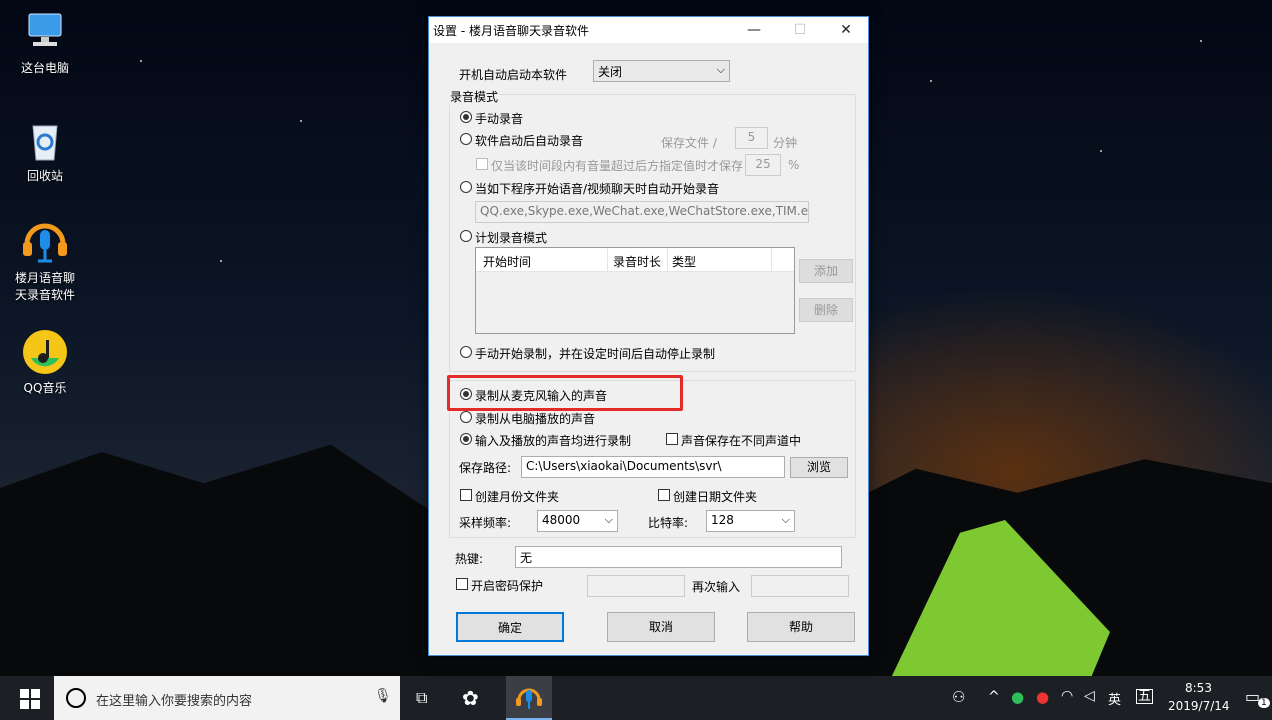  Describe the element at coordinates (466, 187) in the screenshot. I see `auto-on-programs-radio` at that location.